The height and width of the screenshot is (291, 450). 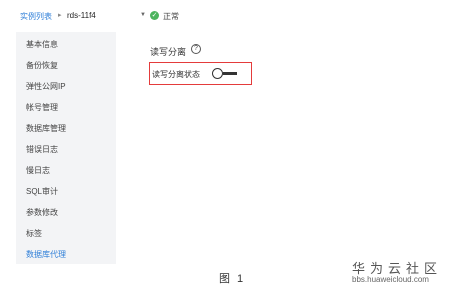 I want to click on sidebar-item-backup-restore: 备份恢复, so click(x=42, y=65).